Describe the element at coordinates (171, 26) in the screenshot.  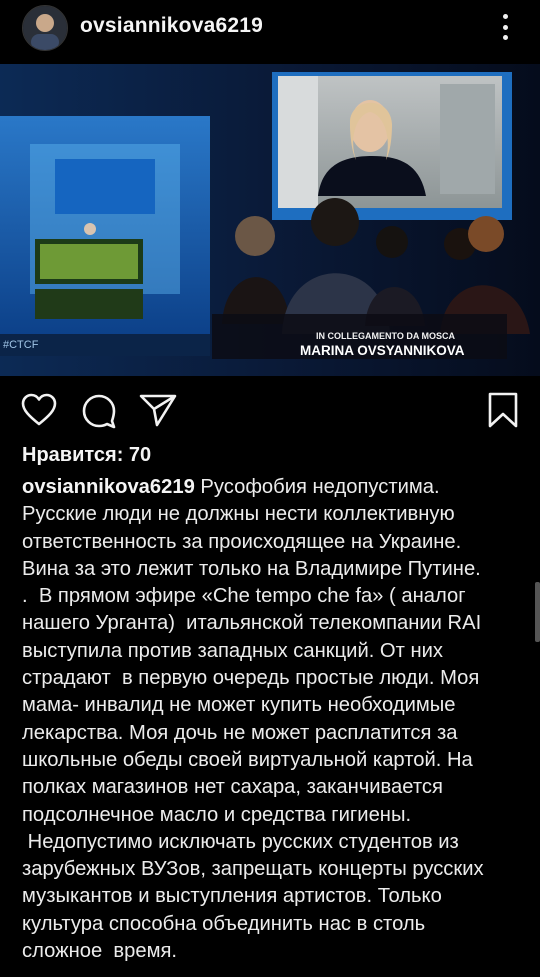
I see `post-username: ovsiannikova6219` at that location.